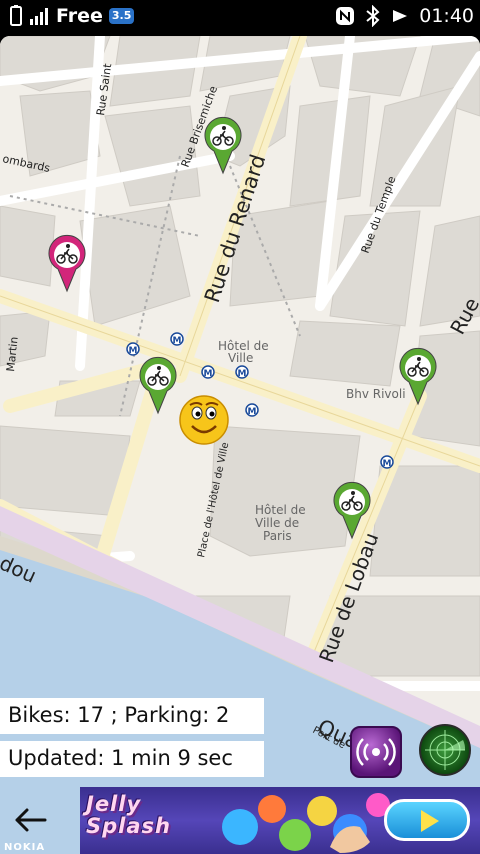  Describe the element at coordinates (132, 759) in the screenshot. I see `last-updated-text: Updated: 1 min 9 sec` at that location.